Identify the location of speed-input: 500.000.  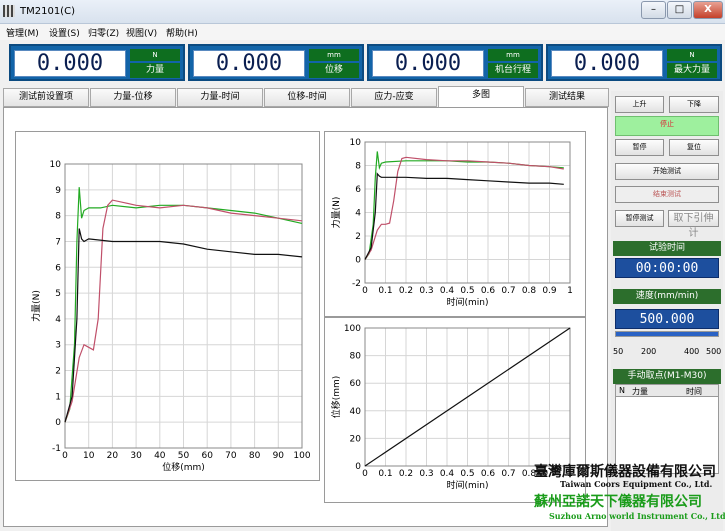
(667, 319).